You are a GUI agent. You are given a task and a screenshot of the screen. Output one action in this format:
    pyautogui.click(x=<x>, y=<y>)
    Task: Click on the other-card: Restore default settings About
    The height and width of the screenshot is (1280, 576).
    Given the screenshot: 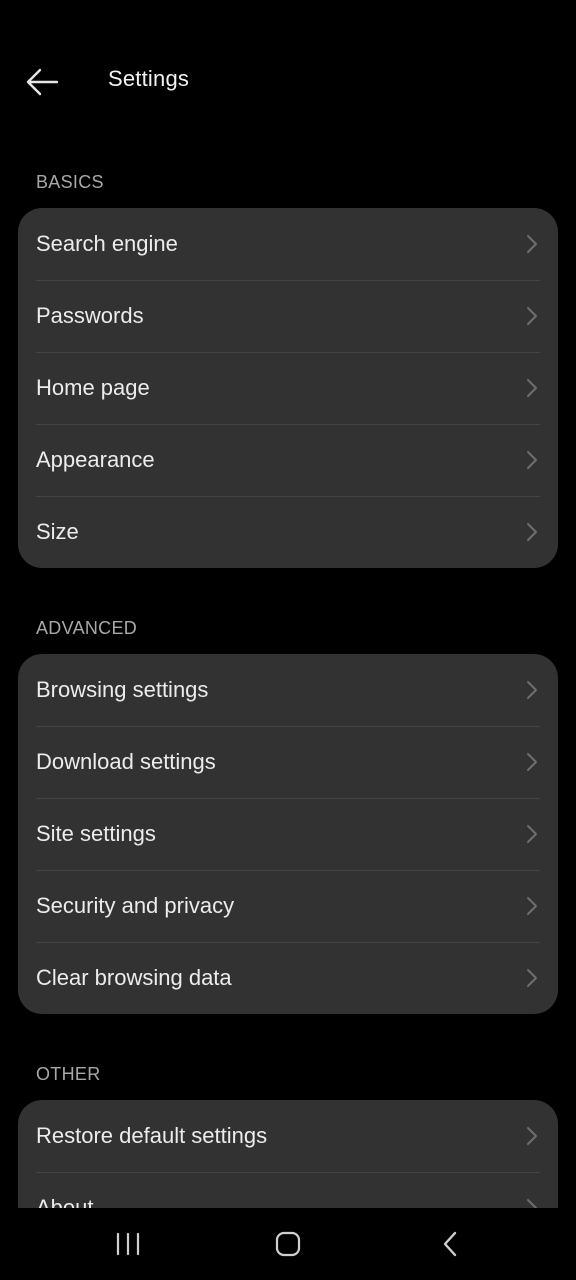 What is the action you would take?
    pyautogui.click(x=288, y=1154)
    